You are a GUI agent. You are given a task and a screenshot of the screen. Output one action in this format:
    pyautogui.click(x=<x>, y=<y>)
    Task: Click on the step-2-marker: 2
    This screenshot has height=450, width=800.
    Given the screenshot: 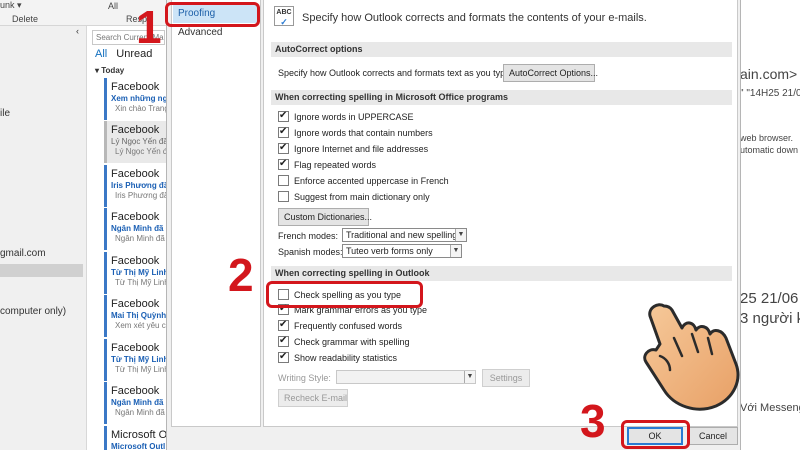 What is the action you would take?
    pyautogui.click(x=241, y=275)
    